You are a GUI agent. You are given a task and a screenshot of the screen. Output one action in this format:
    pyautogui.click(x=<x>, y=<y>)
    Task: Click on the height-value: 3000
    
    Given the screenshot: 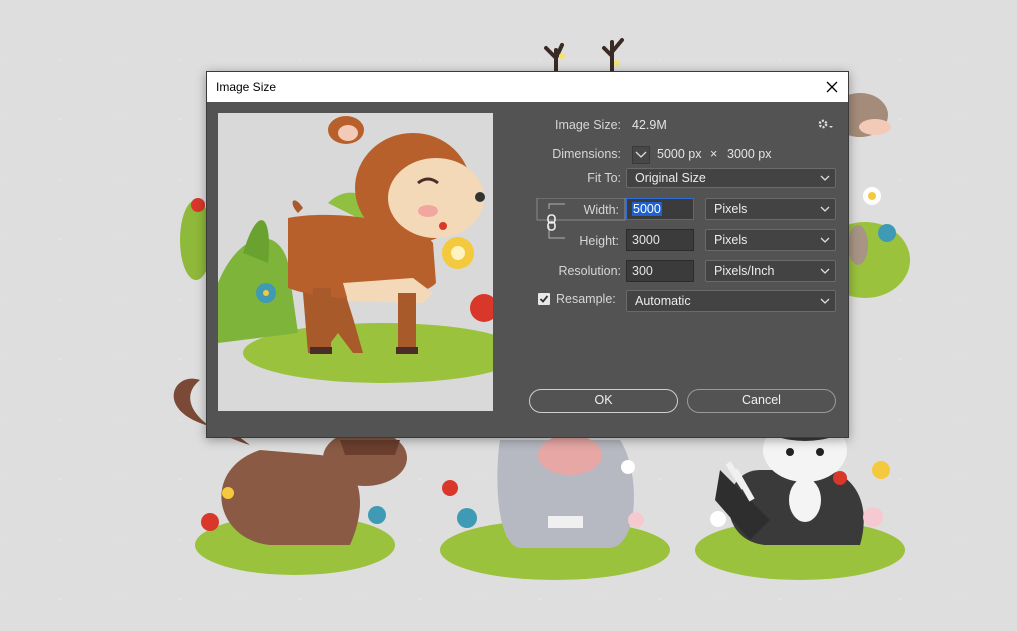 What is the action you would take?
    pyautogui.click(x=646, y=240)
    